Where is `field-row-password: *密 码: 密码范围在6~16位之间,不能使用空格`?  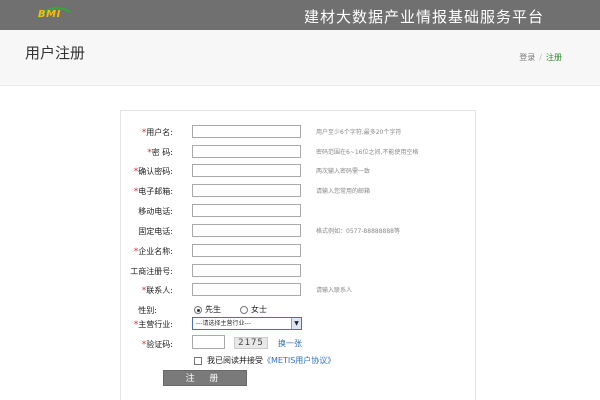
field-row-password: *密 码: 密码范围在6~16位之间,不能使用空格 is located at coordinates (299, 152).